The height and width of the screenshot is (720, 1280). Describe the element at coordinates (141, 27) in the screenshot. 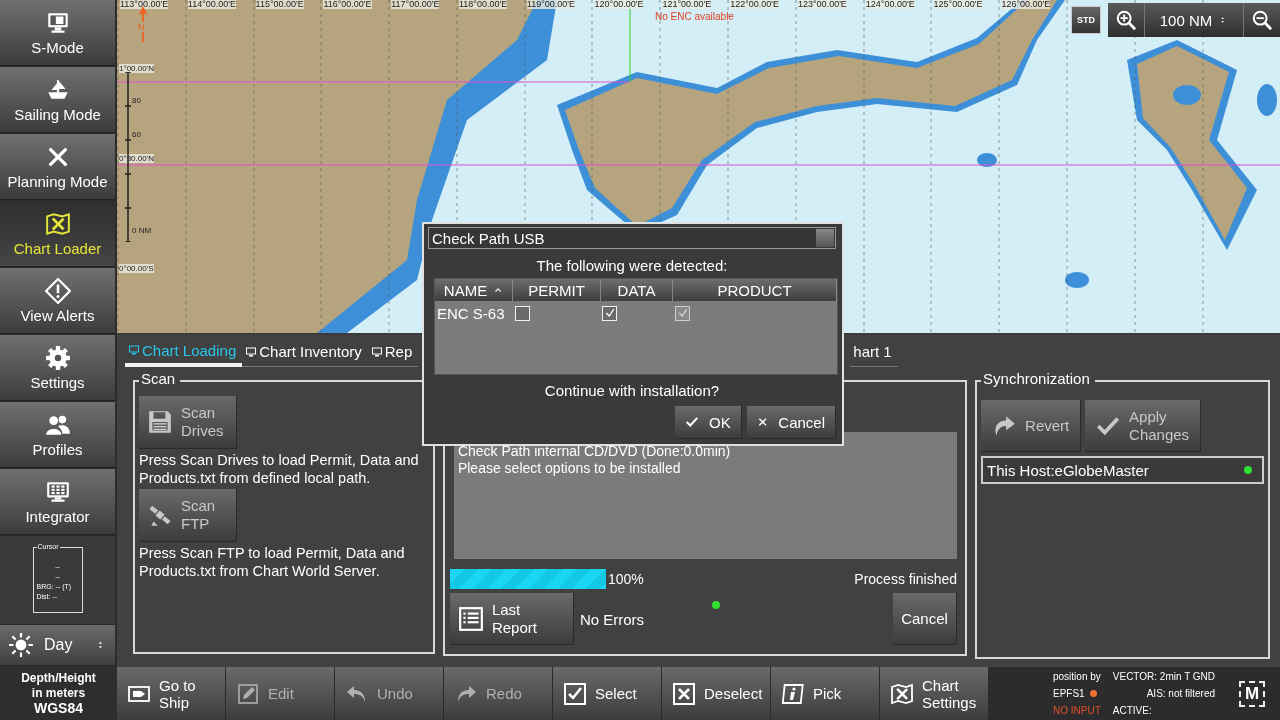

I see `north-label: N` at that location.